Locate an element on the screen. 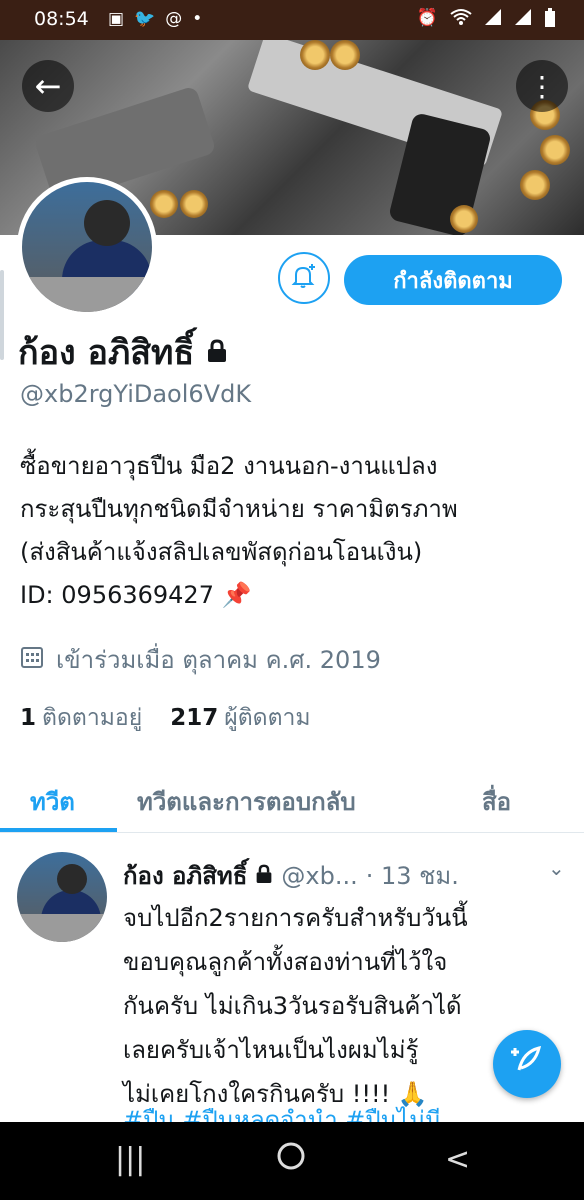 The height and width of the screenshot is (1200, 584). tweet-header: ก้อง อภิสิทธิ์ @xb... · 13 ชม. is located at coordinates (291, 875).